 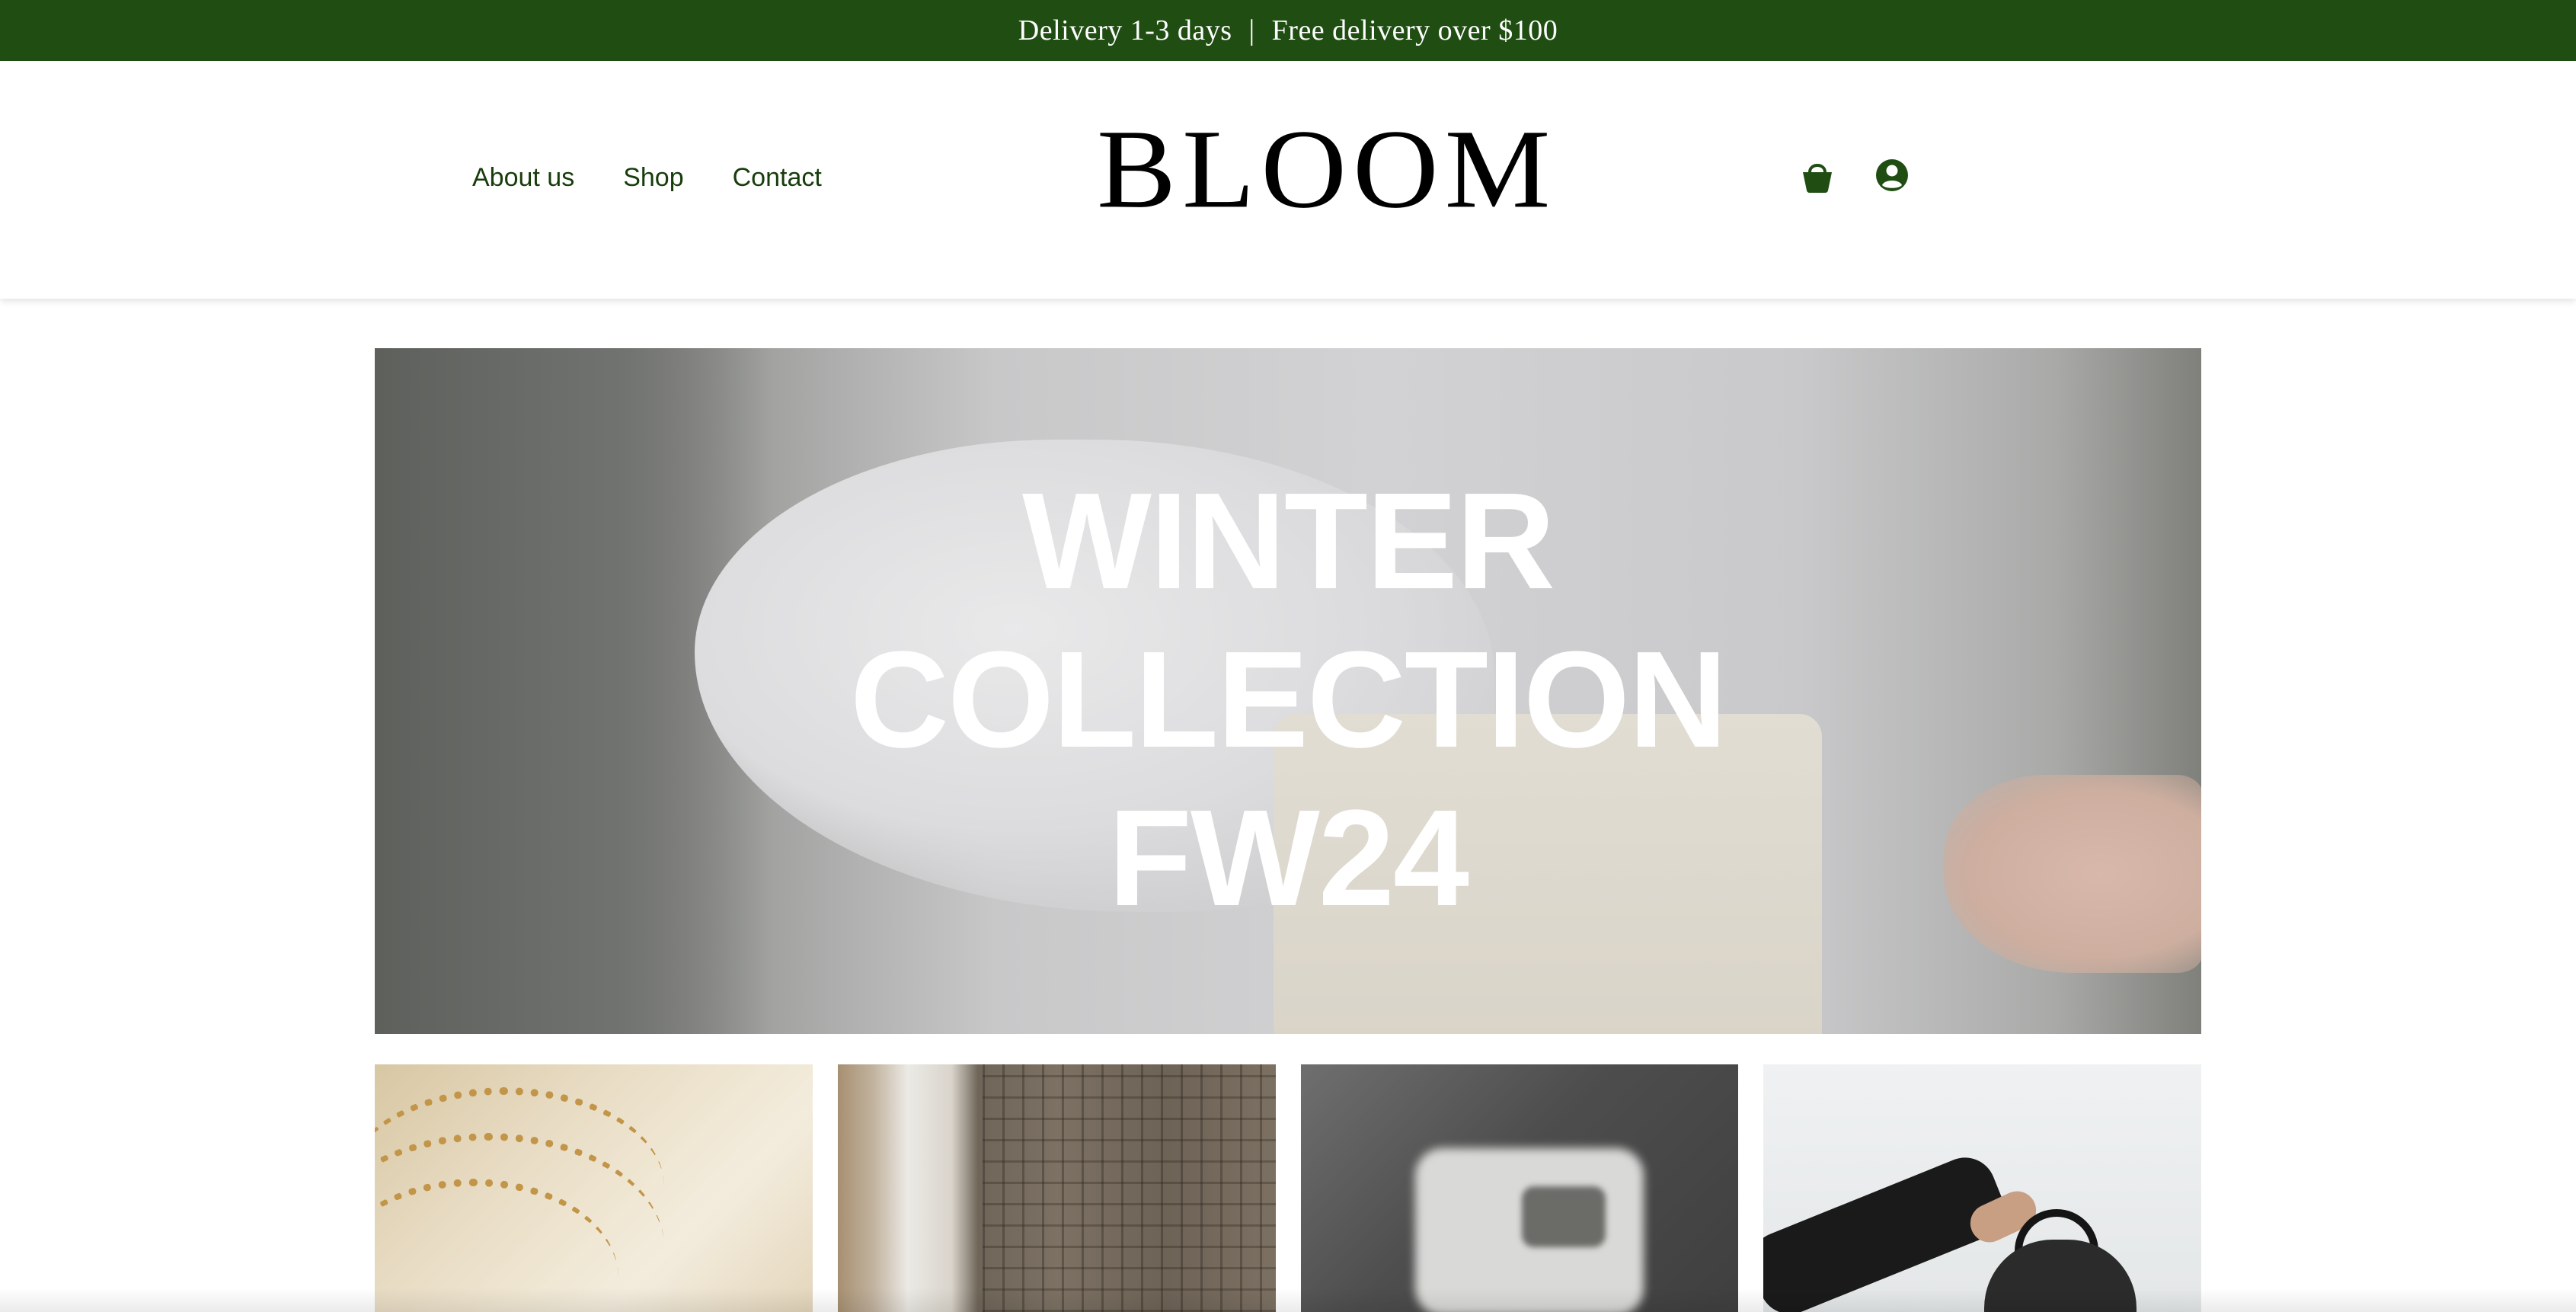 I want to click on hero-title-line-3: FW24, so click(x=1288, y=858).